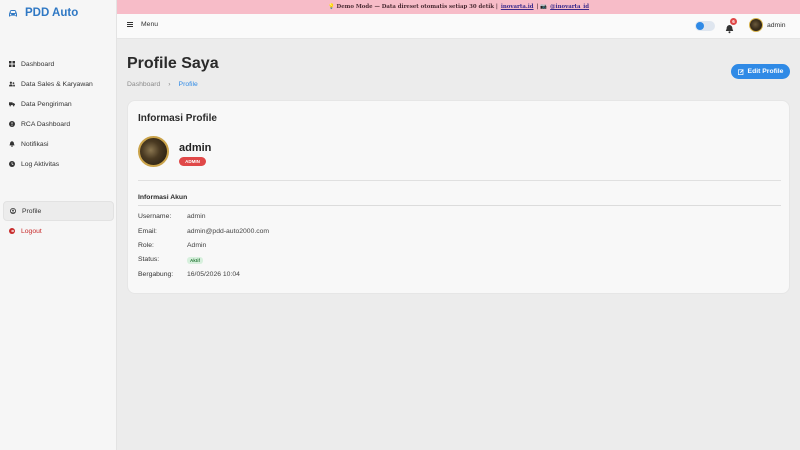 The image size is (800, 450). I want to click on info-value: Admin, so click(197, 245).